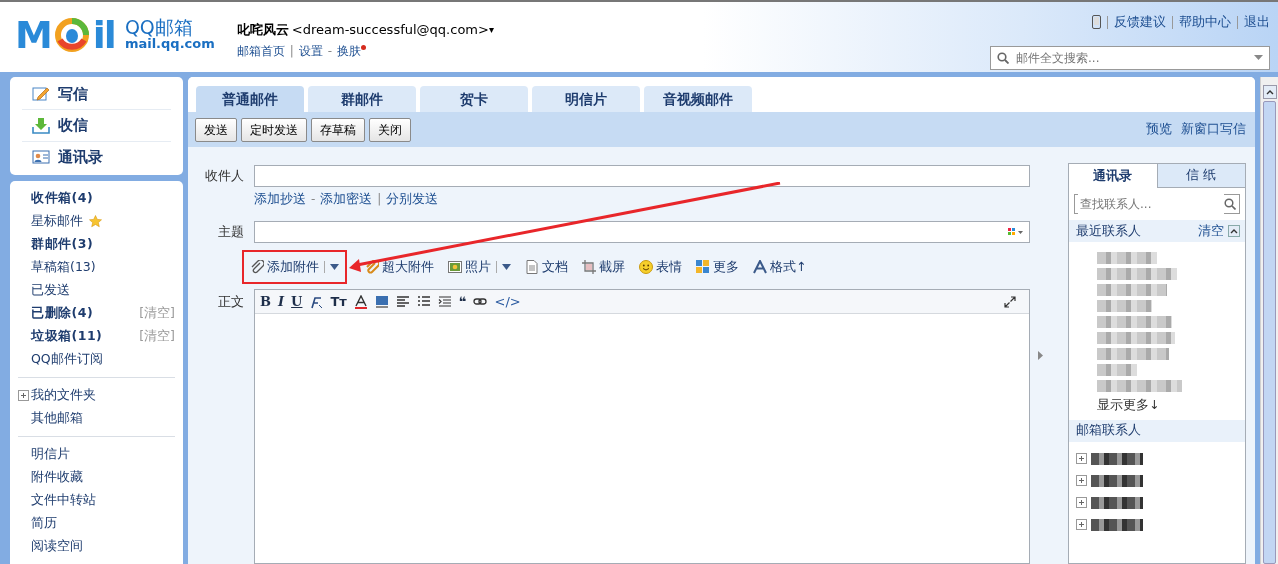 The image size is (1278, 564). What do you see at coordinates (1211, 231) in the screenshot?
I see `clear-link: 清空` at bounding box center [1211, 231].